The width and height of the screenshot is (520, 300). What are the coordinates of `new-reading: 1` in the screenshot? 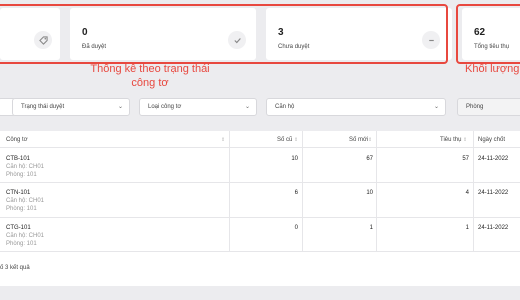 It's located at (371, 228).